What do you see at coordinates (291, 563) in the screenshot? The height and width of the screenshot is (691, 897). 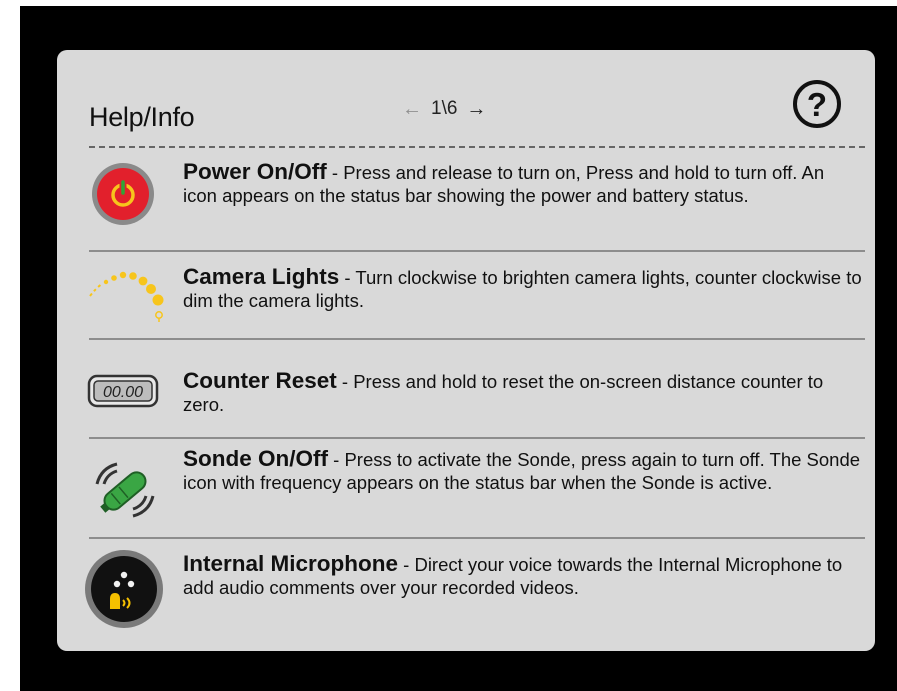 I see `item-name: Internal Microphone` at bounding box center [291, 563].